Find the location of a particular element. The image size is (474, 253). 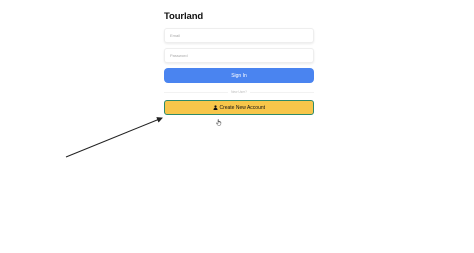

sign-in-button: Sign In is located at coordinates (239, 75).